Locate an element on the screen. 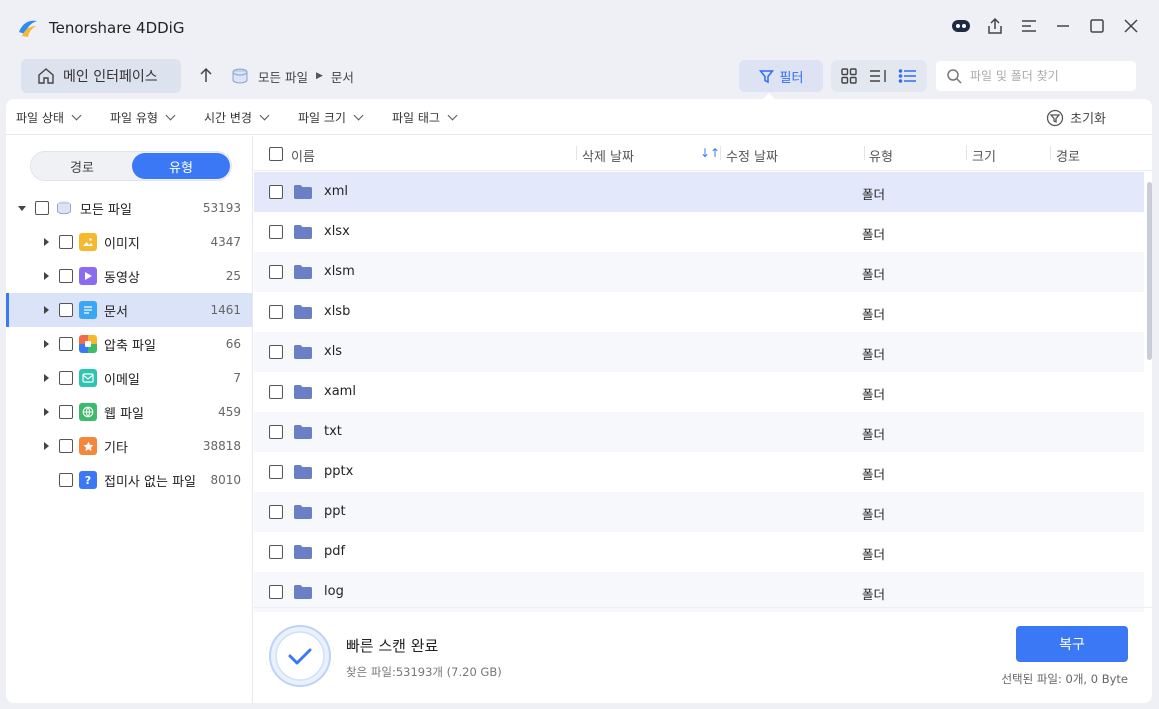  file-size-dropdown: 파일 크기 is located at coordinates (331, 117).